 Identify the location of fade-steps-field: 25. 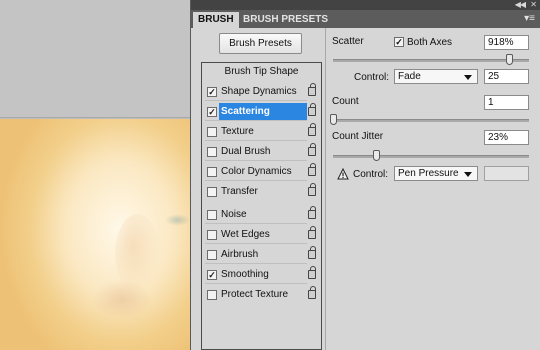
(506, 76).